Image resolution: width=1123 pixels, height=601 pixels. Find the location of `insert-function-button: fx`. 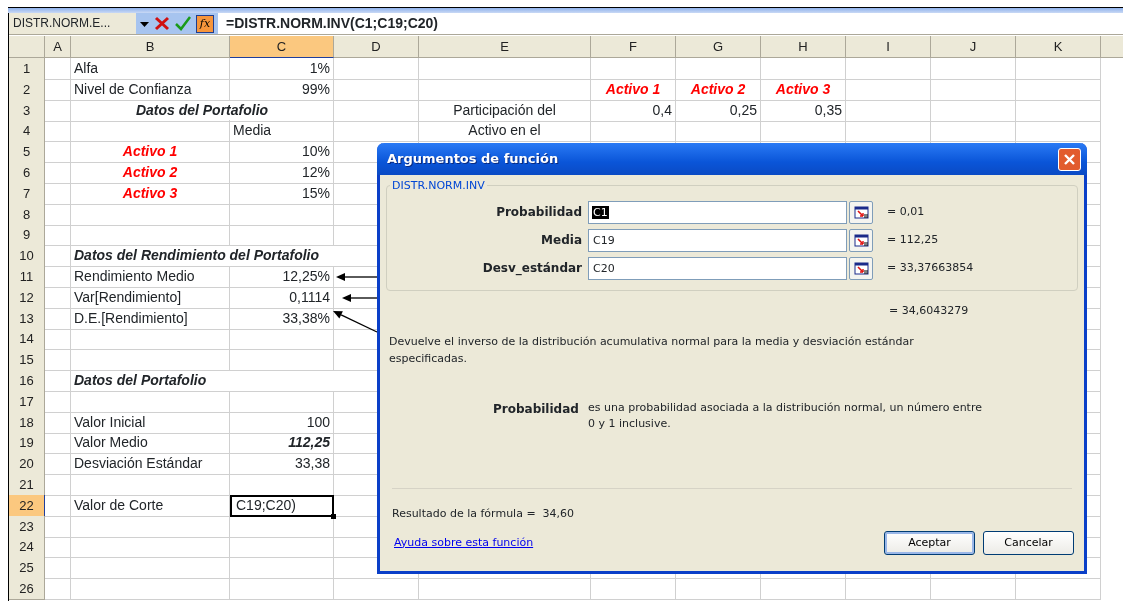

insert-function-button: fx is located at coordinates (205, 23).